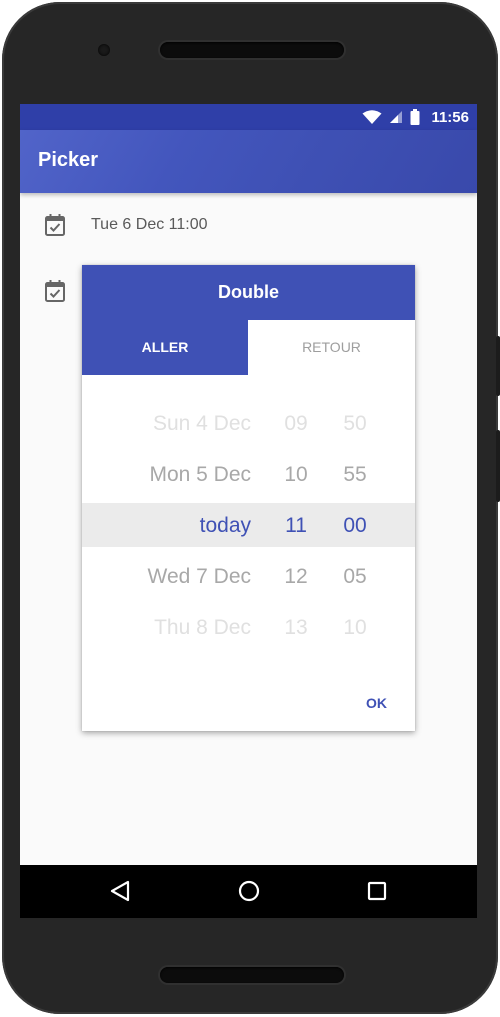  Describe the element at coordinates (201, 423) in the screenshot. I see `wheel-day: Sun 4 Dec` at that location.